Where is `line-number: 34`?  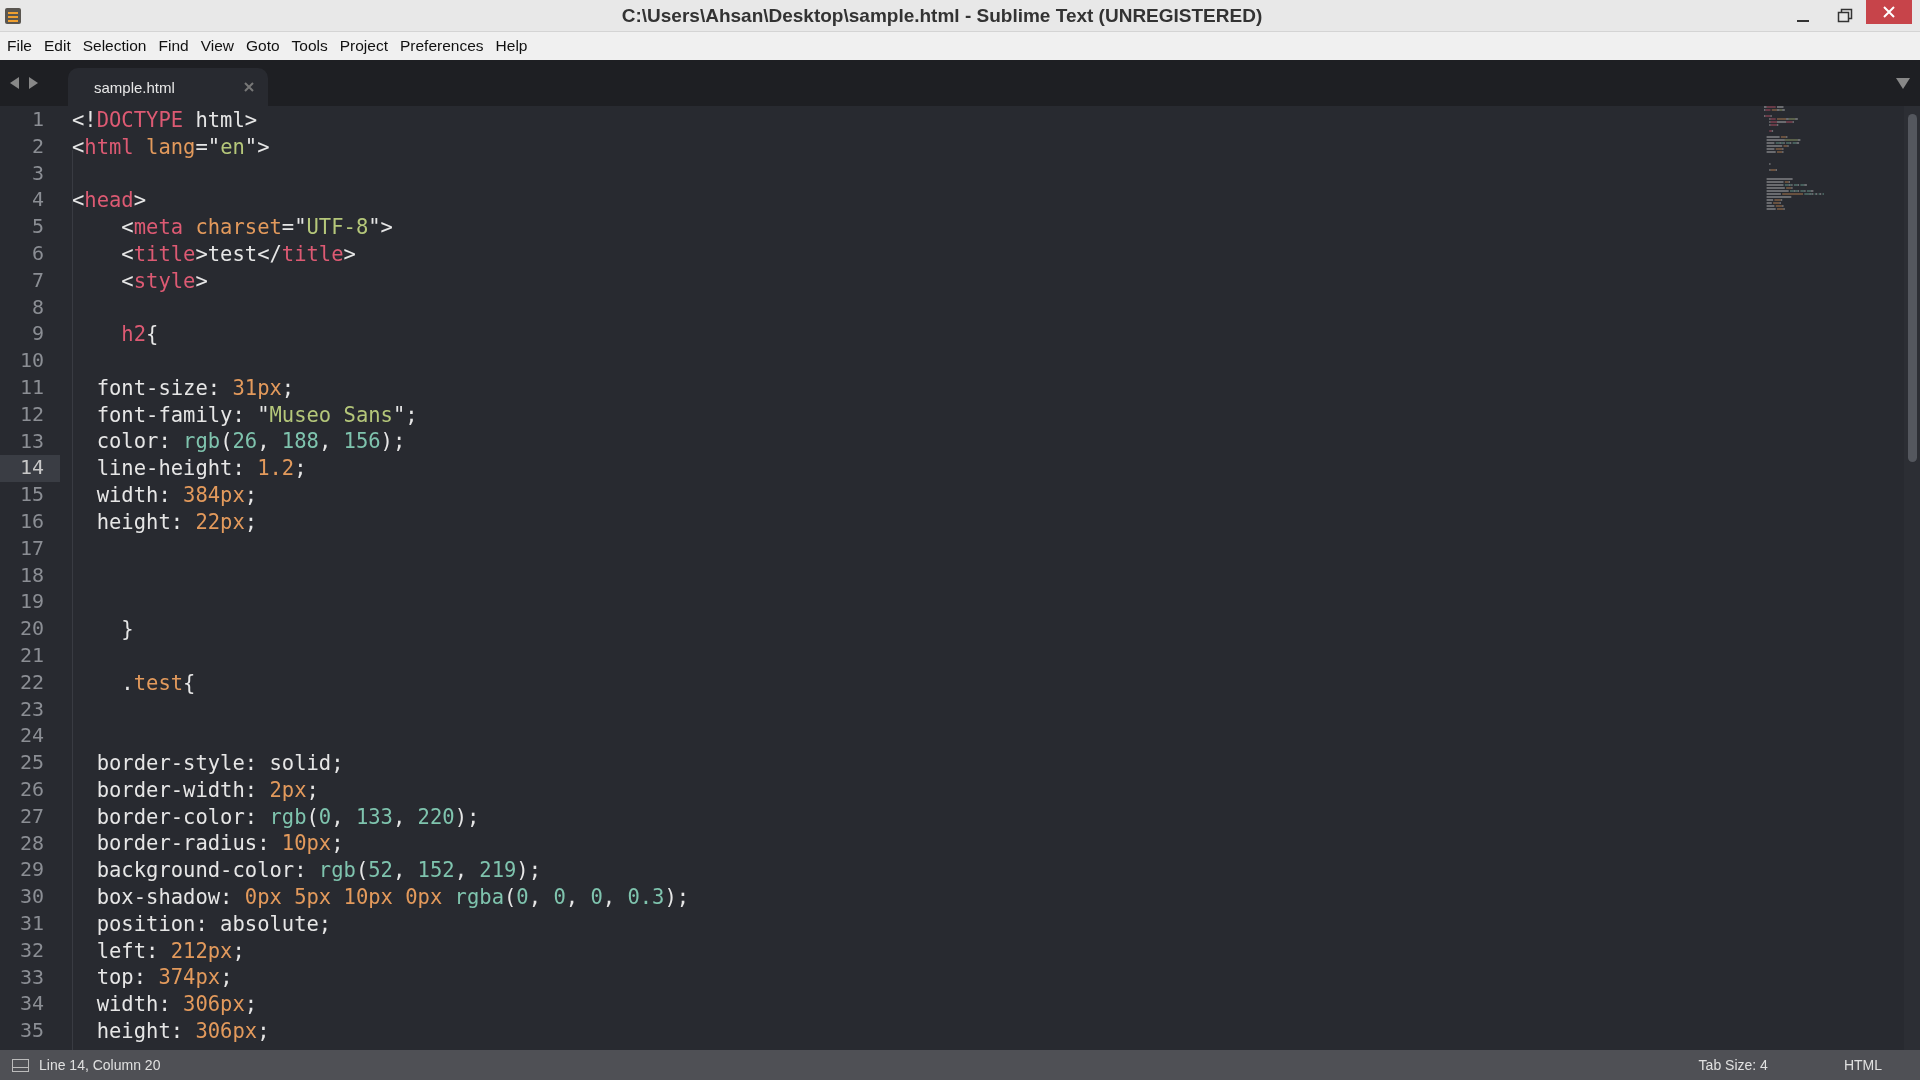 line-number: 34 is located at coordinates (31, 1004).